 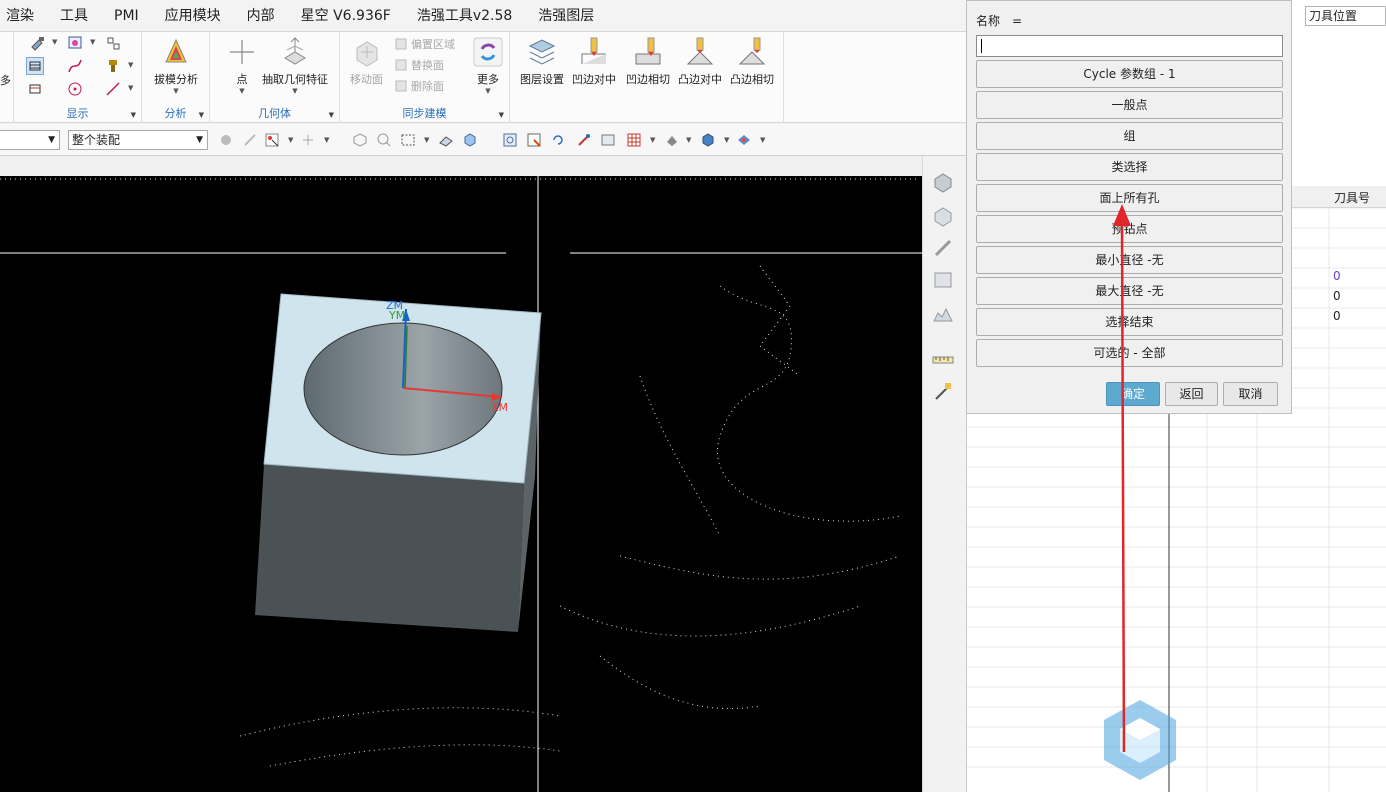 What do you see at coordinates (384, 140) in the screenshot?
I see `feature-select-icon` at bounding box center [384, 140].